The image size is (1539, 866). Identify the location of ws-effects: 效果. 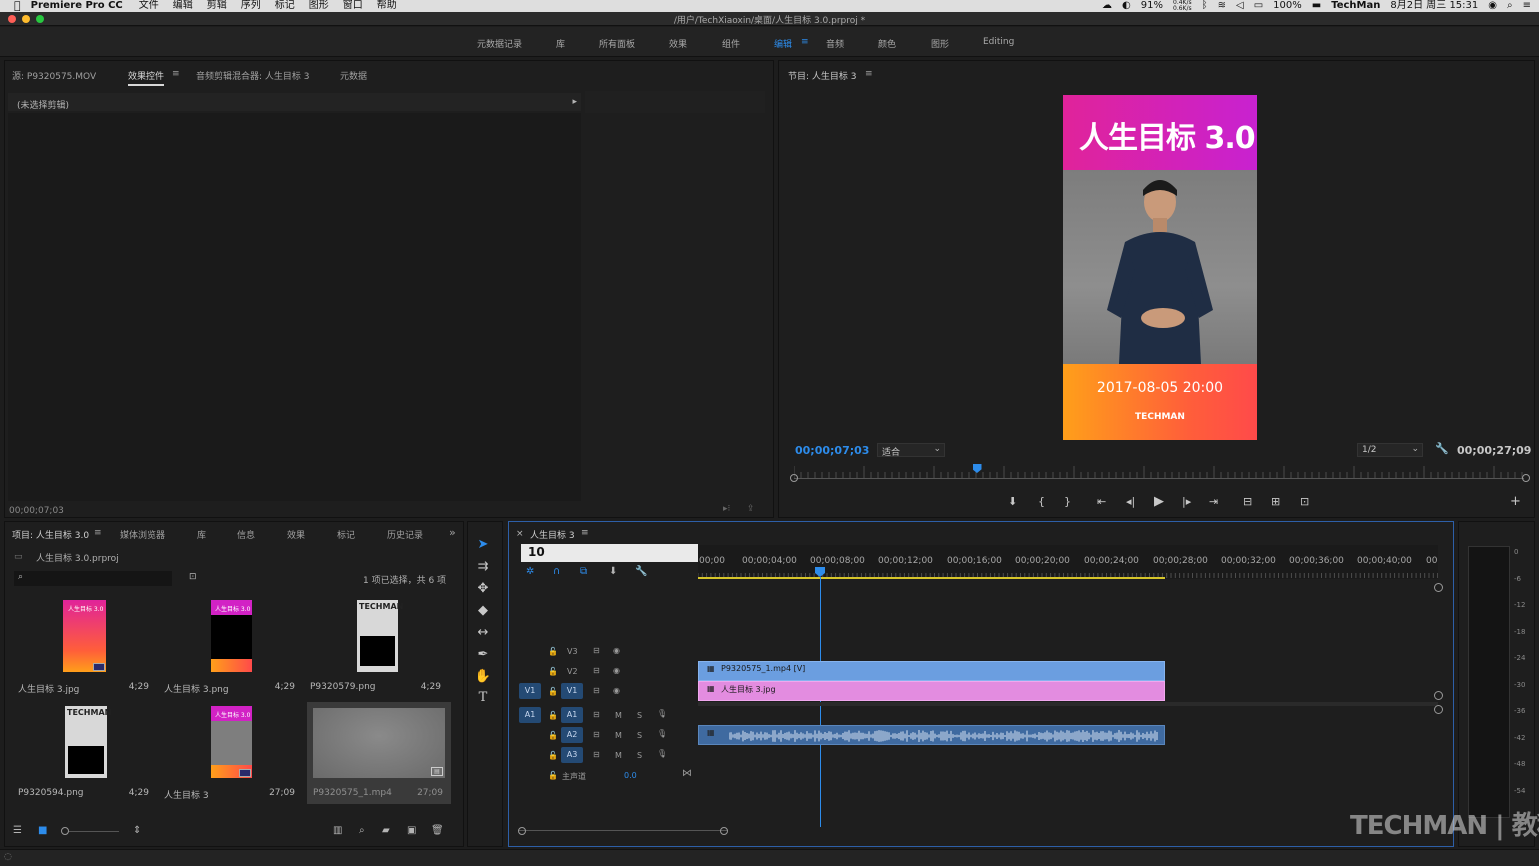
(678, 43).